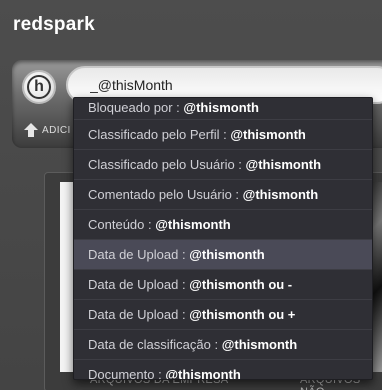 This screenshot has height=390, width=382. What do you see at coordinates (157, 134) in the screenshot?
I see `suggestion-field: Classificado pelo Perfil :` at bounding box center [157, 134].